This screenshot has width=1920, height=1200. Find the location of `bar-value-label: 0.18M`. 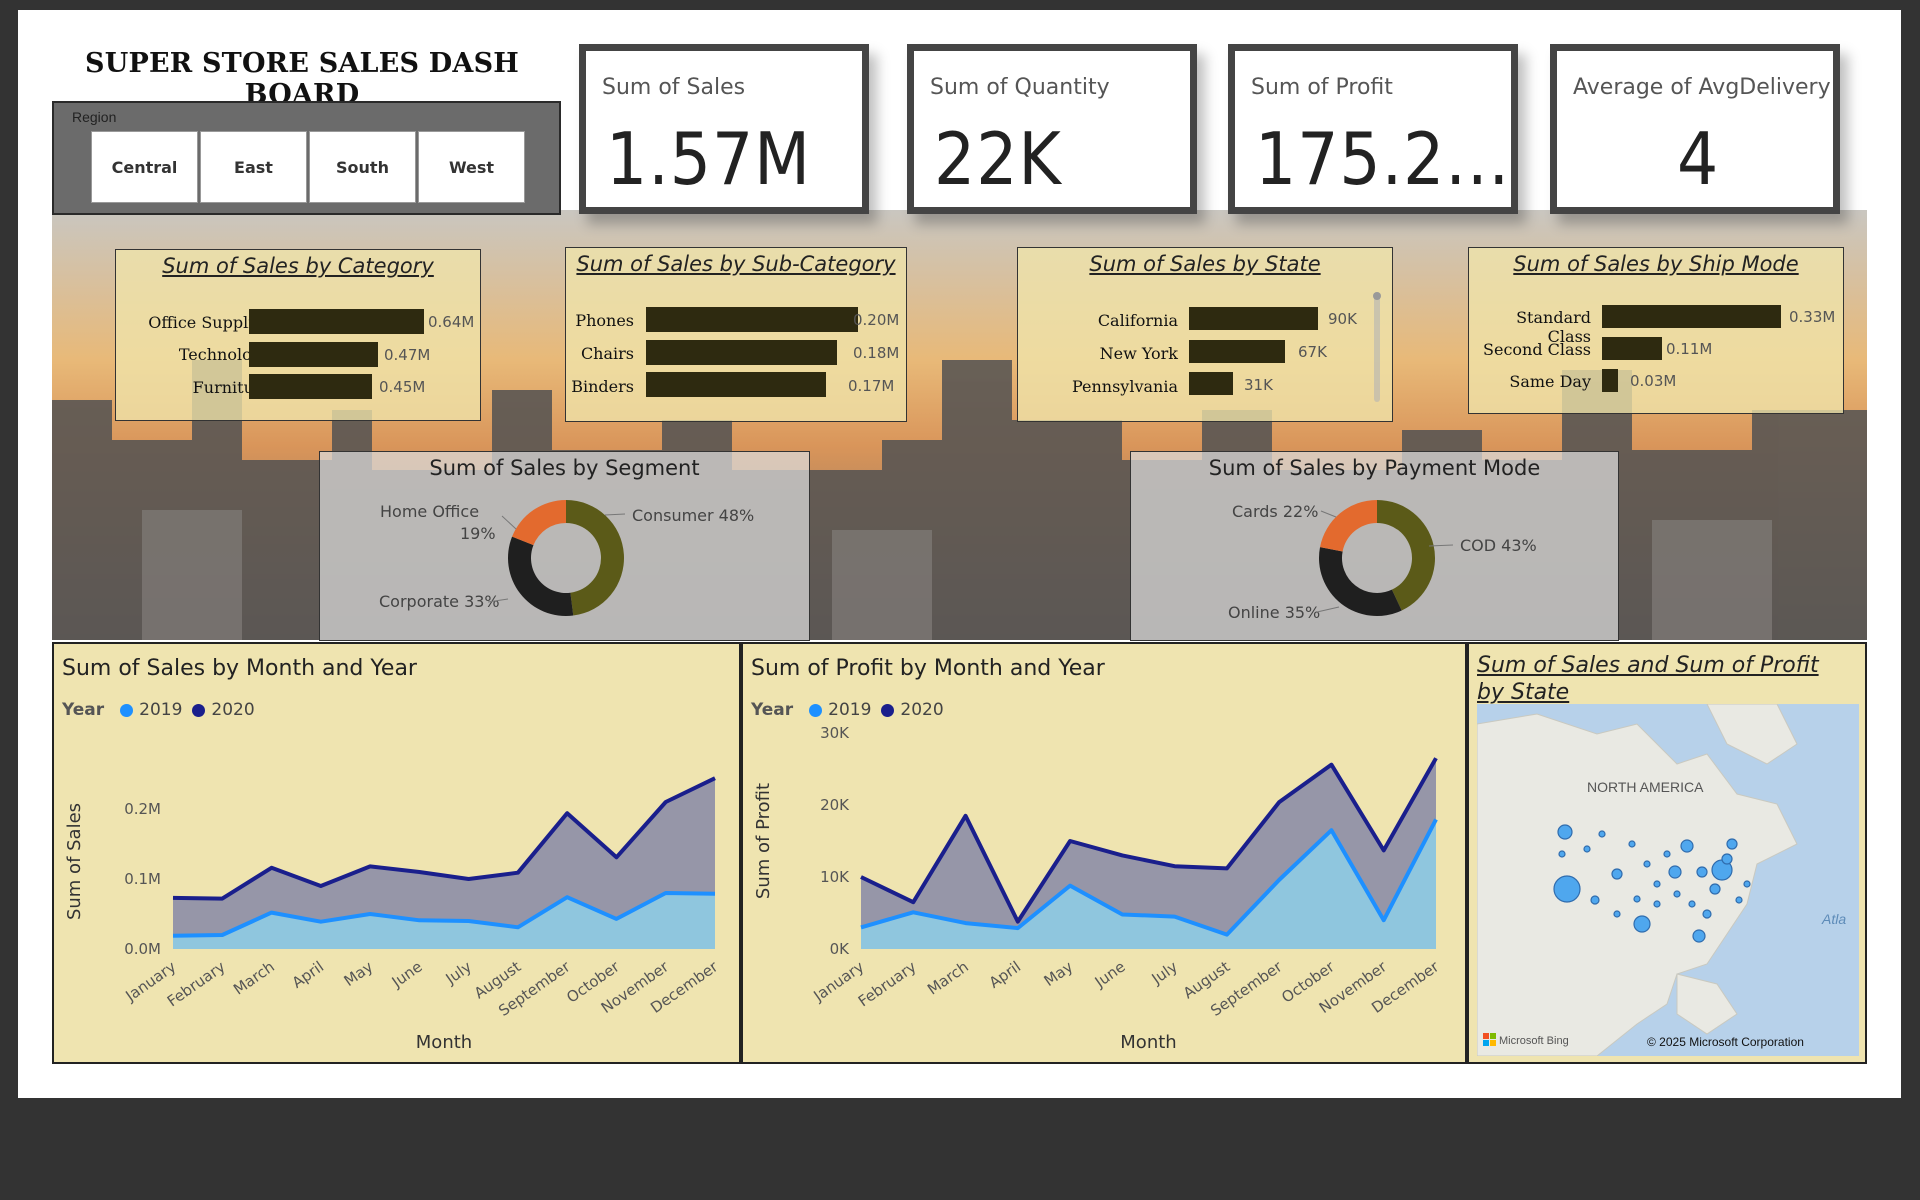

bar-value-label: 0.18M is located at coordinates (876, 353).